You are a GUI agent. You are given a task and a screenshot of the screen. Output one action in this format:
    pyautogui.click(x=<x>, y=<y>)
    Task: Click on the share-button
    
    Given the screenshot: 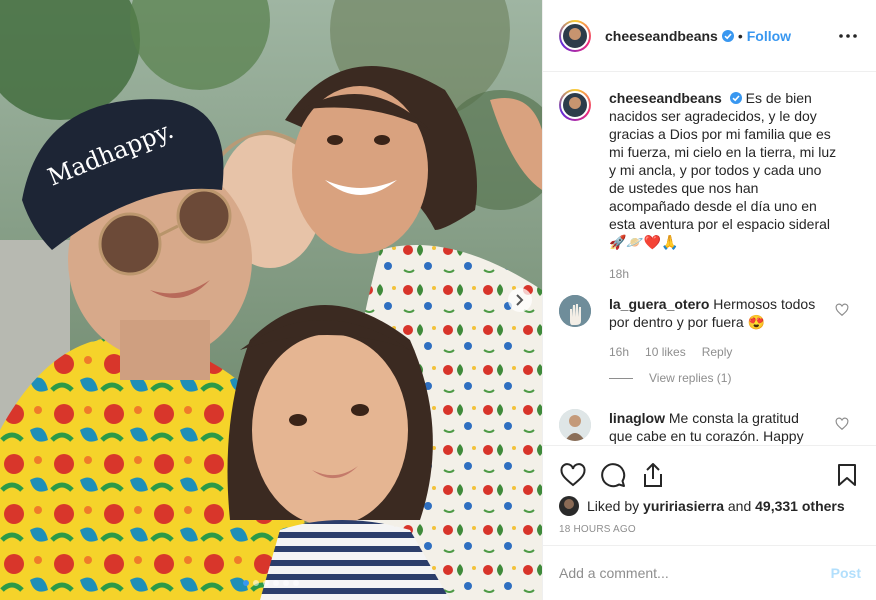 What is the action you would take?
    pyautogui.click(x=653, y=475)
    